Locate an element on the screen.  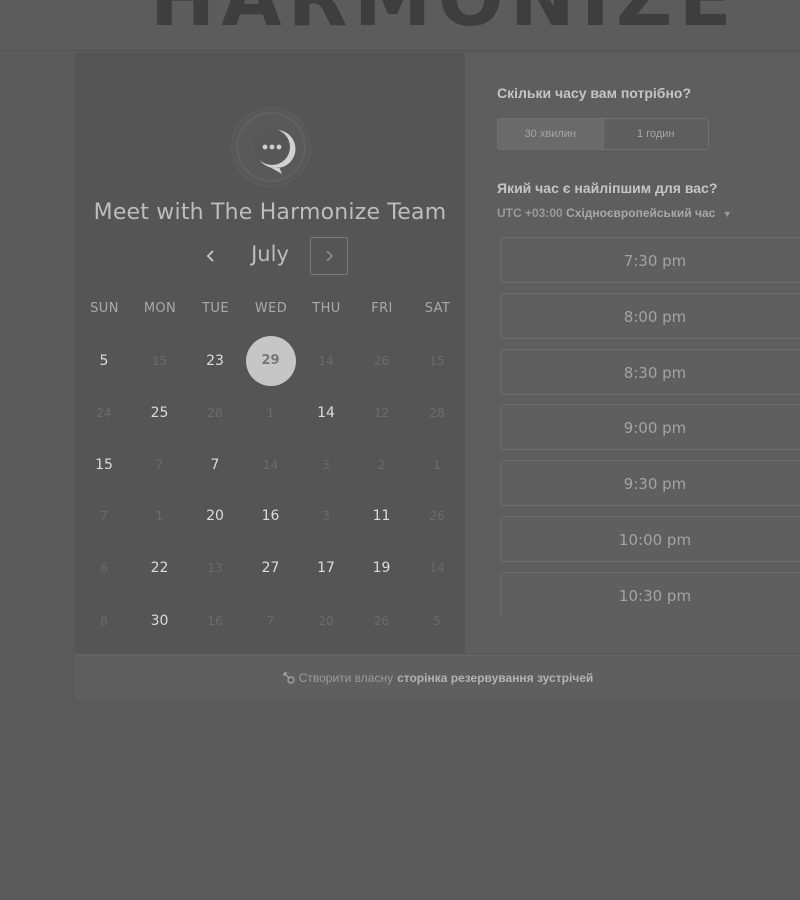
meeting-title: Meet with The Harmonize Team is located at coordinates (270, 212).